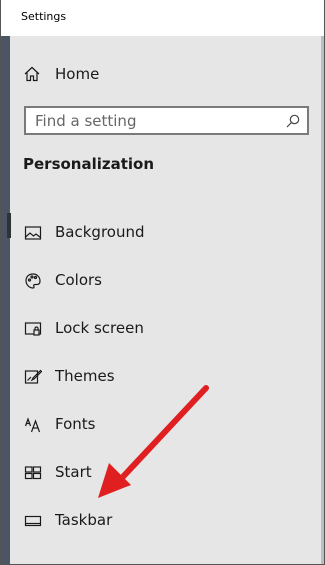 Image resolution: width=325 pixels, height=565 pixels. I want to click on red-arrow-annotation, so click(153, 441).